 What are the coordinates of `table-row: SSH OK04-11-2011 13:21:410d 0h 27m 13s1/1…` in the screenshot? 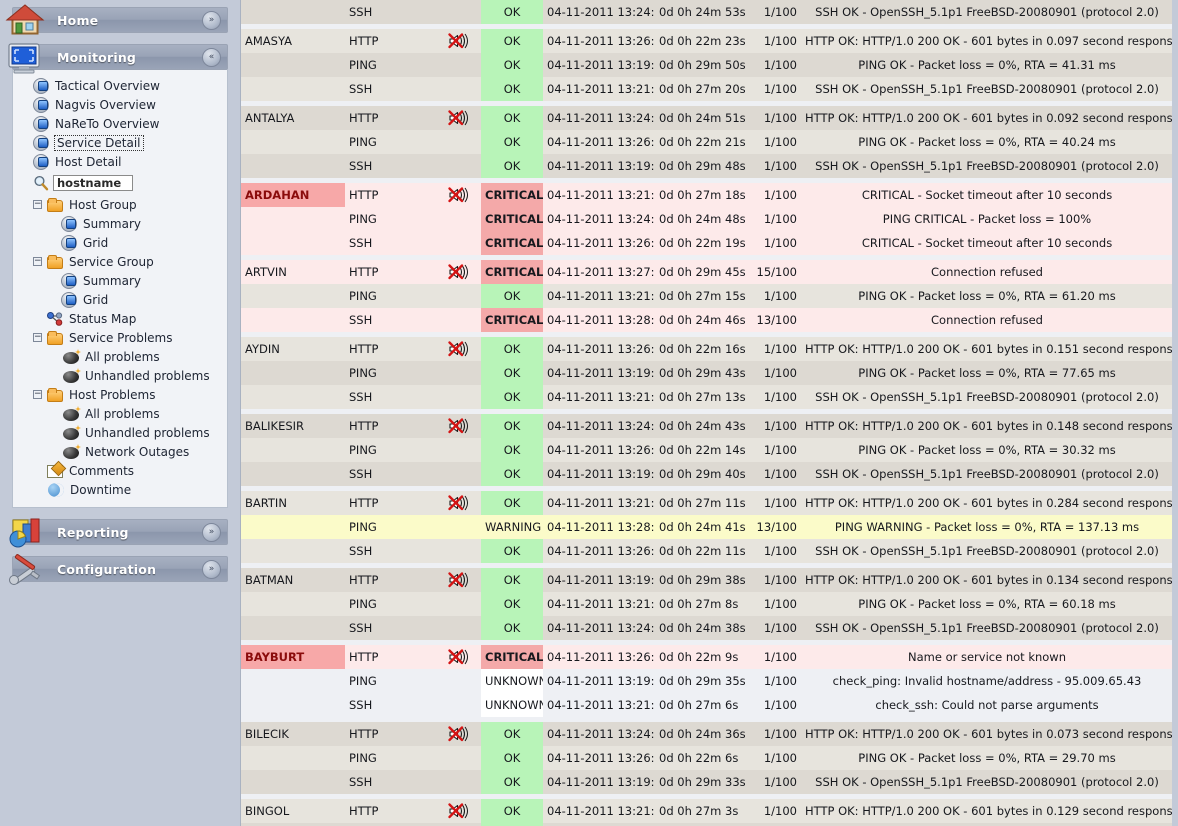 It's located at (706, 397).